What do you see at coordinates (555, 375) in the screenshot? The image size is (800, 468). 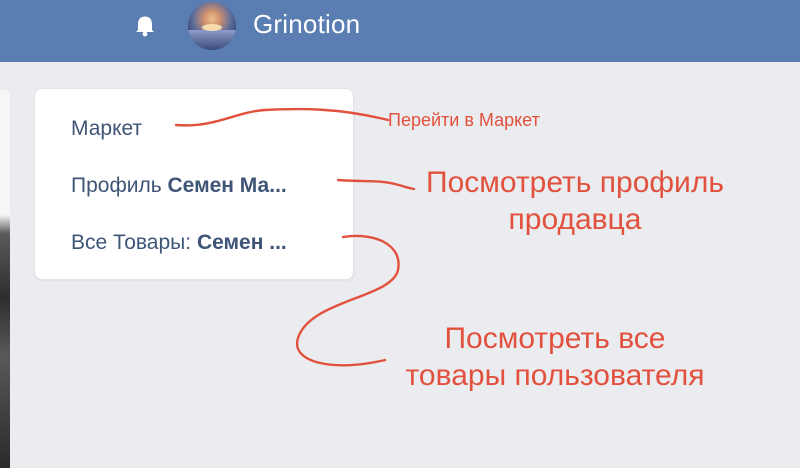 I see `annotation-goods-line2: товары пользователя` at bounding box center [555, 375].